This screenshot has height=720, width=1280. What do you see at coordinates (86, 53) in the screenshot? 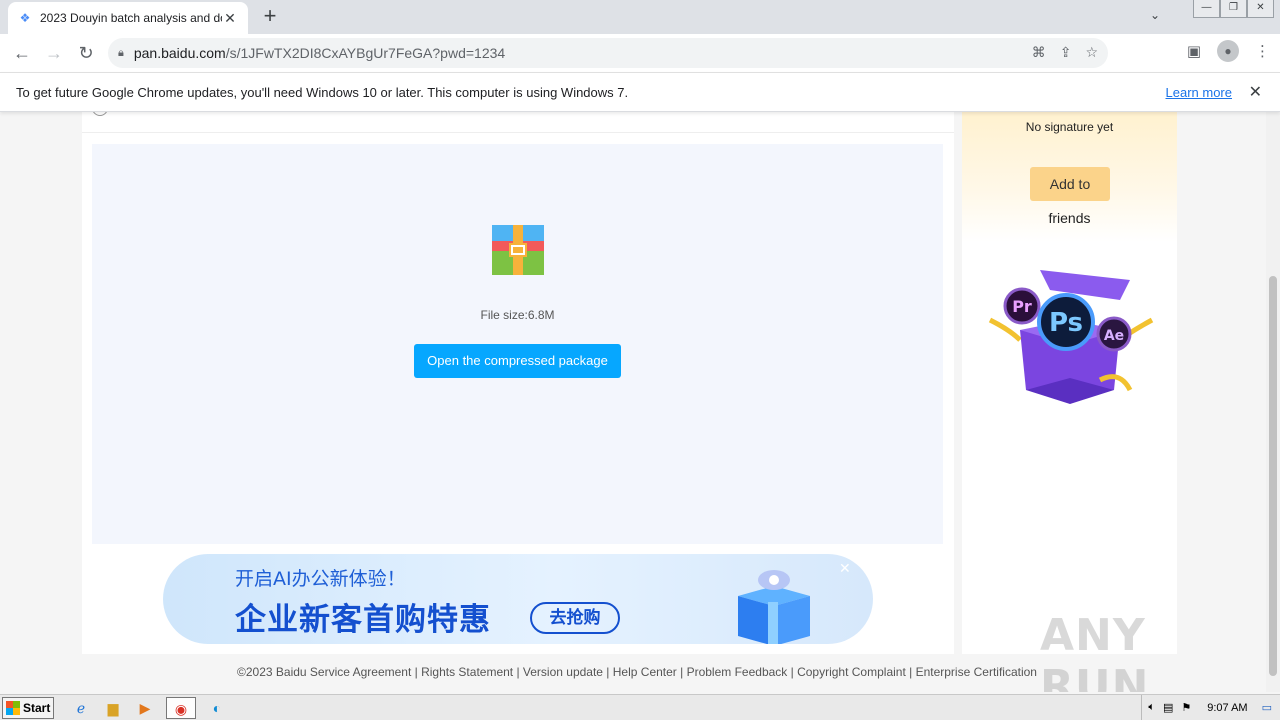
I see `reload-icon: ↻` at bounding box center [86, 53].